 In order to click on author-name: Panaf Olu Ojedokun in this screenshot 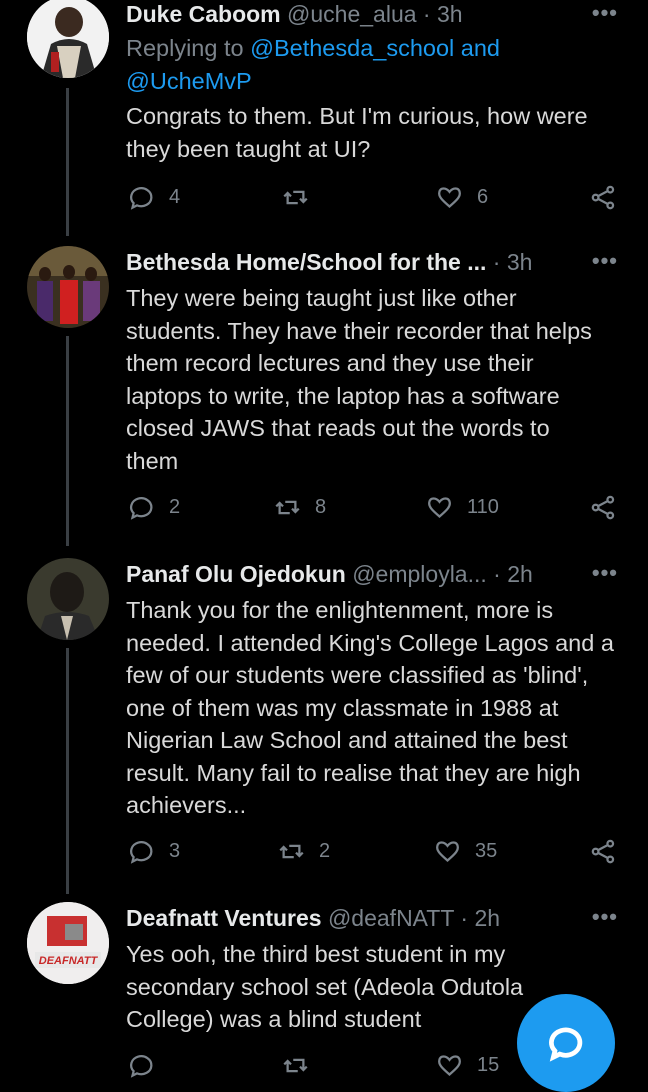, I will do `click(236, 574)`.